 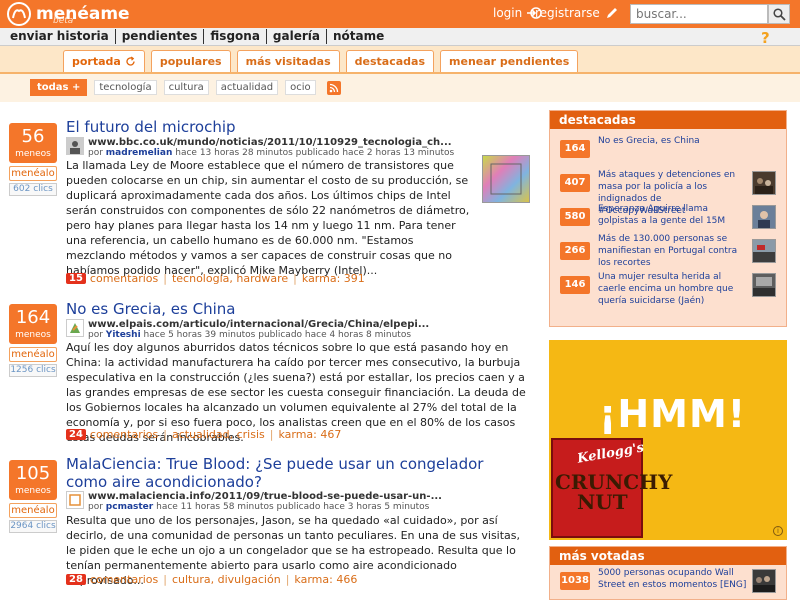 I want to click on nav-pendientes: pendientes, so click(x=160, y=36).